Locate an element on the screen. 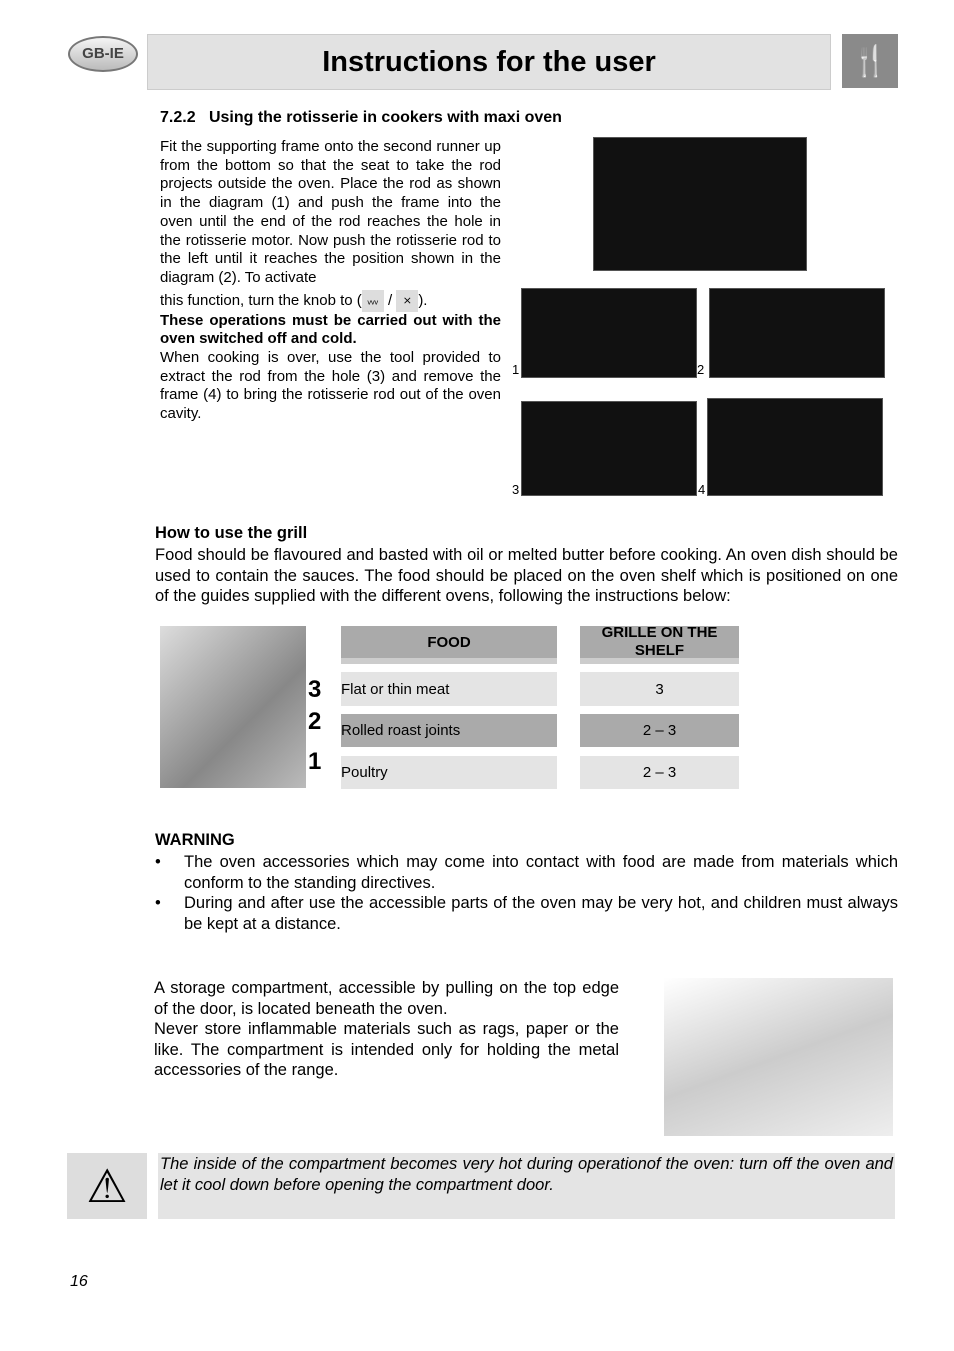 The height and width of the screenshot is (1351, 954). table-cell: 3 is located at coordinates (659, 689).